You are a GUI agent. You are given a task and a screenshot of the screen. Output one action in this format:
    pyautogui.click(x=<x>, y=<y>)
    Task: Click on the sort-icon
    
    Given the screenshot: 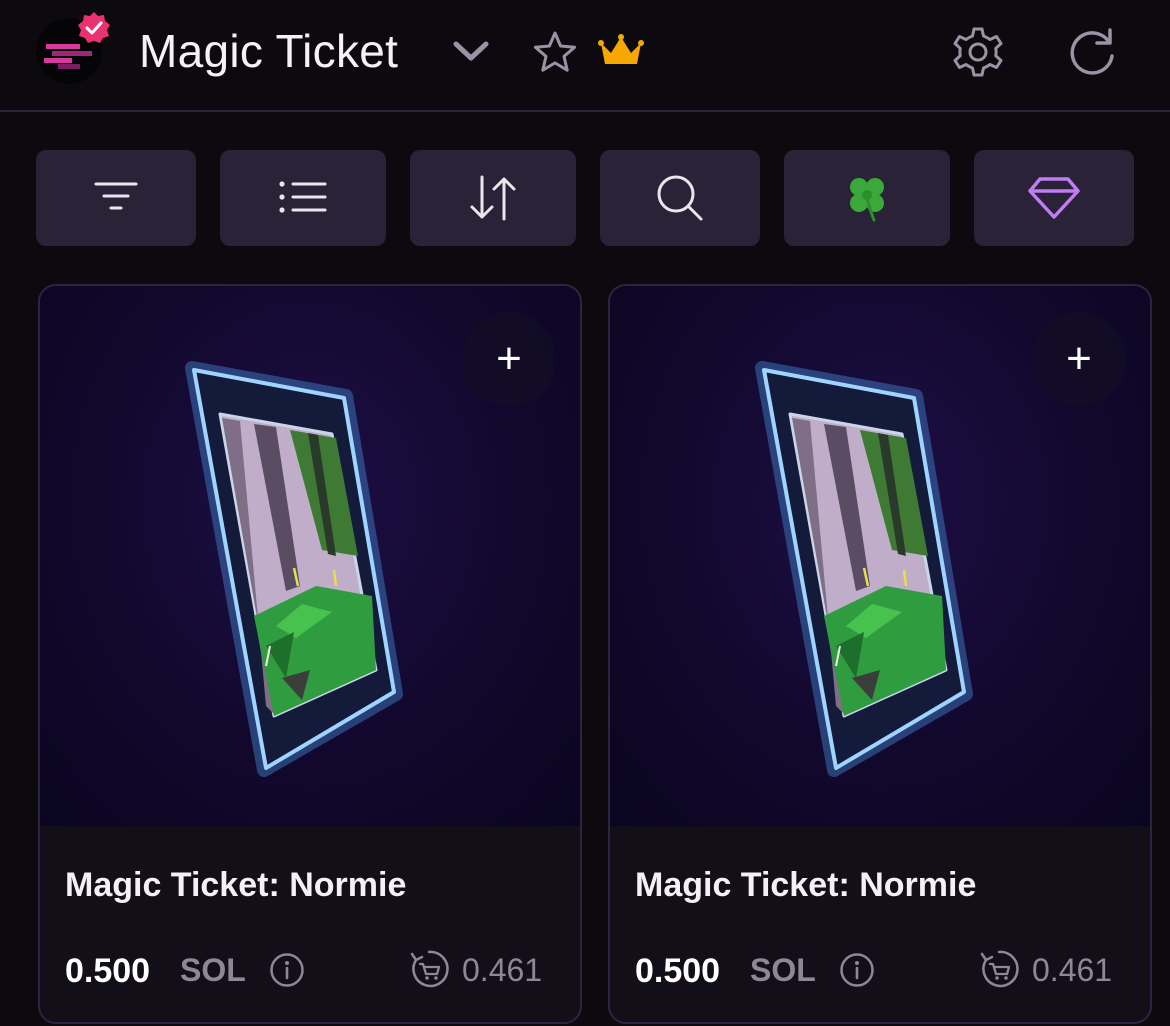 What is the action you would take?
    pyautogui.click(x=493, y=198)
    